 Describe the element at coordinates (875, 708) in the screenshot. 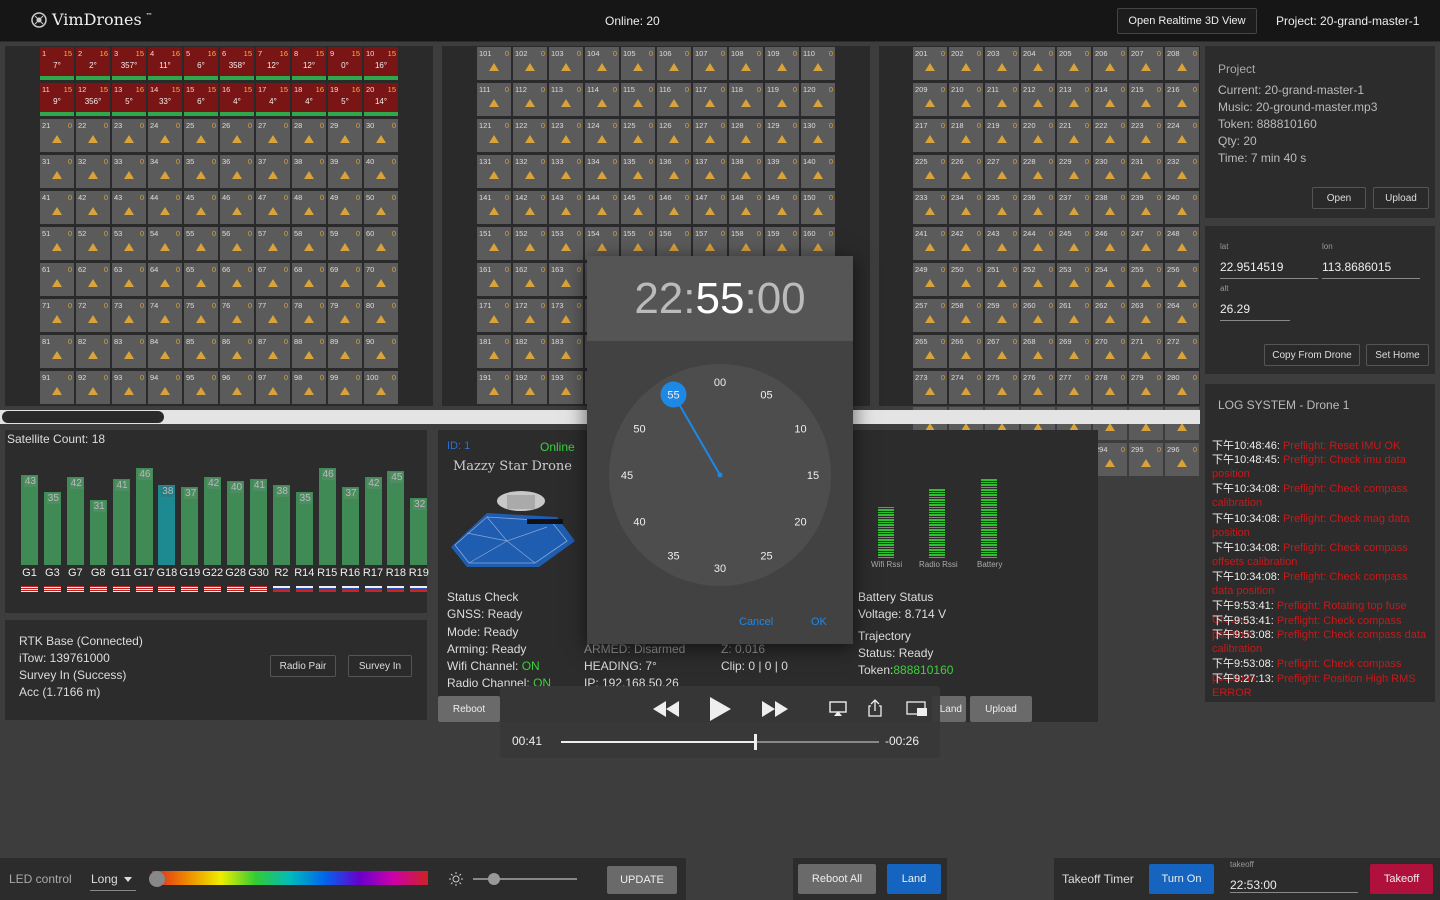

I see `share-icon` at that location.